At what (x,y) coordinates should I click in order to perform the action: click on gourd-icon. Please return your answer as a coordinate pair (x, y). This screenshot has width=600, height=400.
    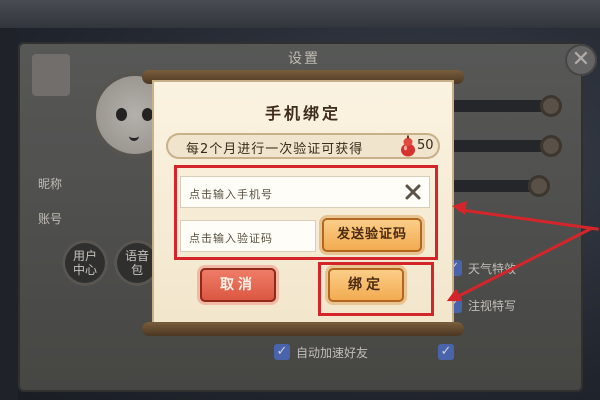
    Looking at the image, I should click on (408, 146).